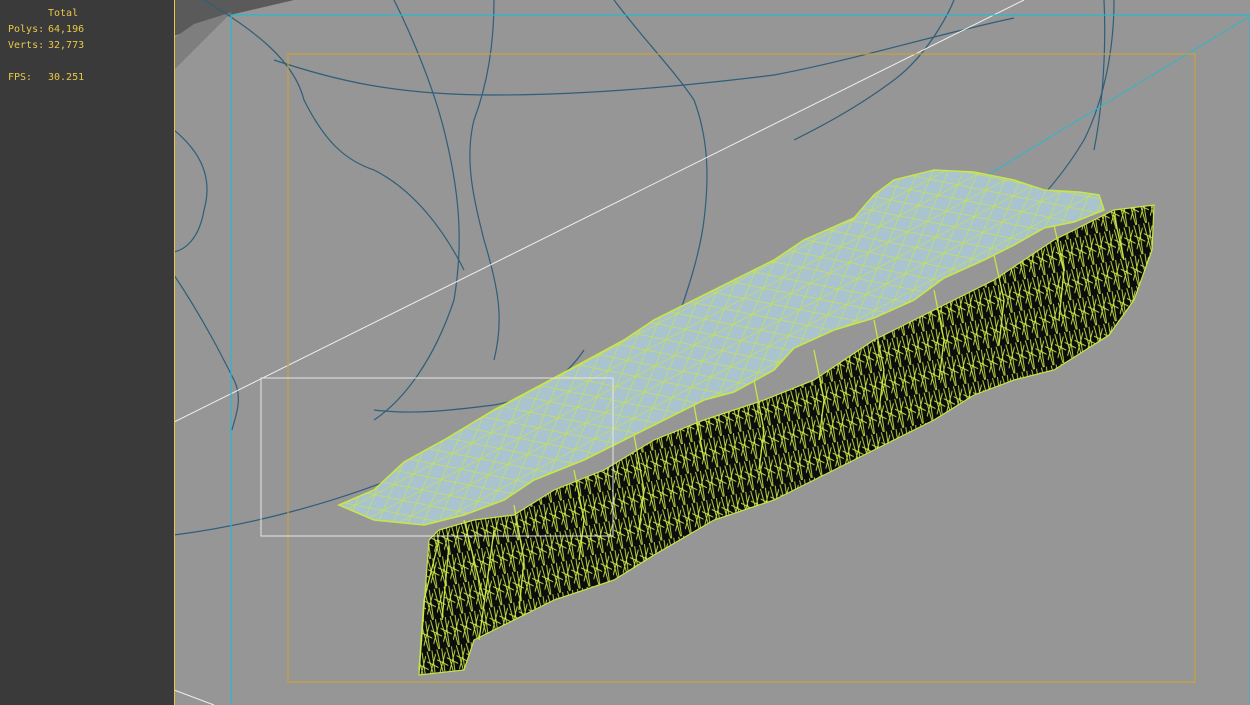  What do you see at coordinates (20, 77) in the screenshot?
I see `fps-label: FPS:` at bounding box center [20, 77].